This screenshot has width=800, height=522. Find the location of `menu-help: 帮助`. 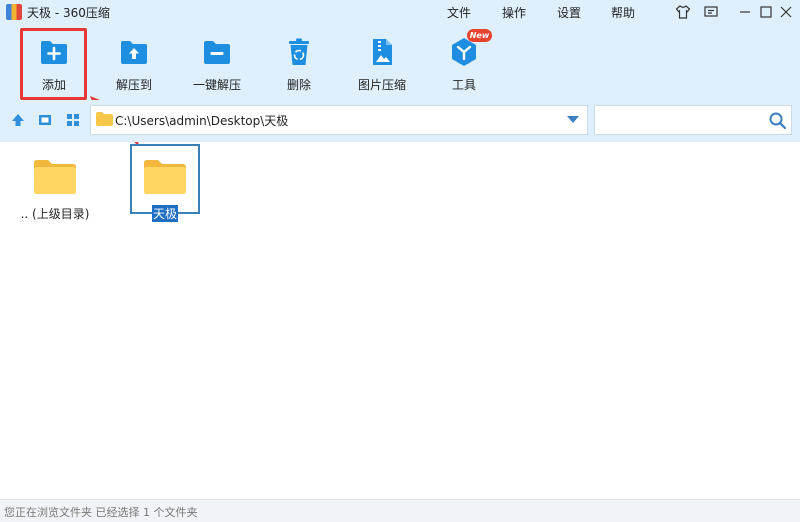

menu-help: 帮助 is located at coordinates (623, 12).